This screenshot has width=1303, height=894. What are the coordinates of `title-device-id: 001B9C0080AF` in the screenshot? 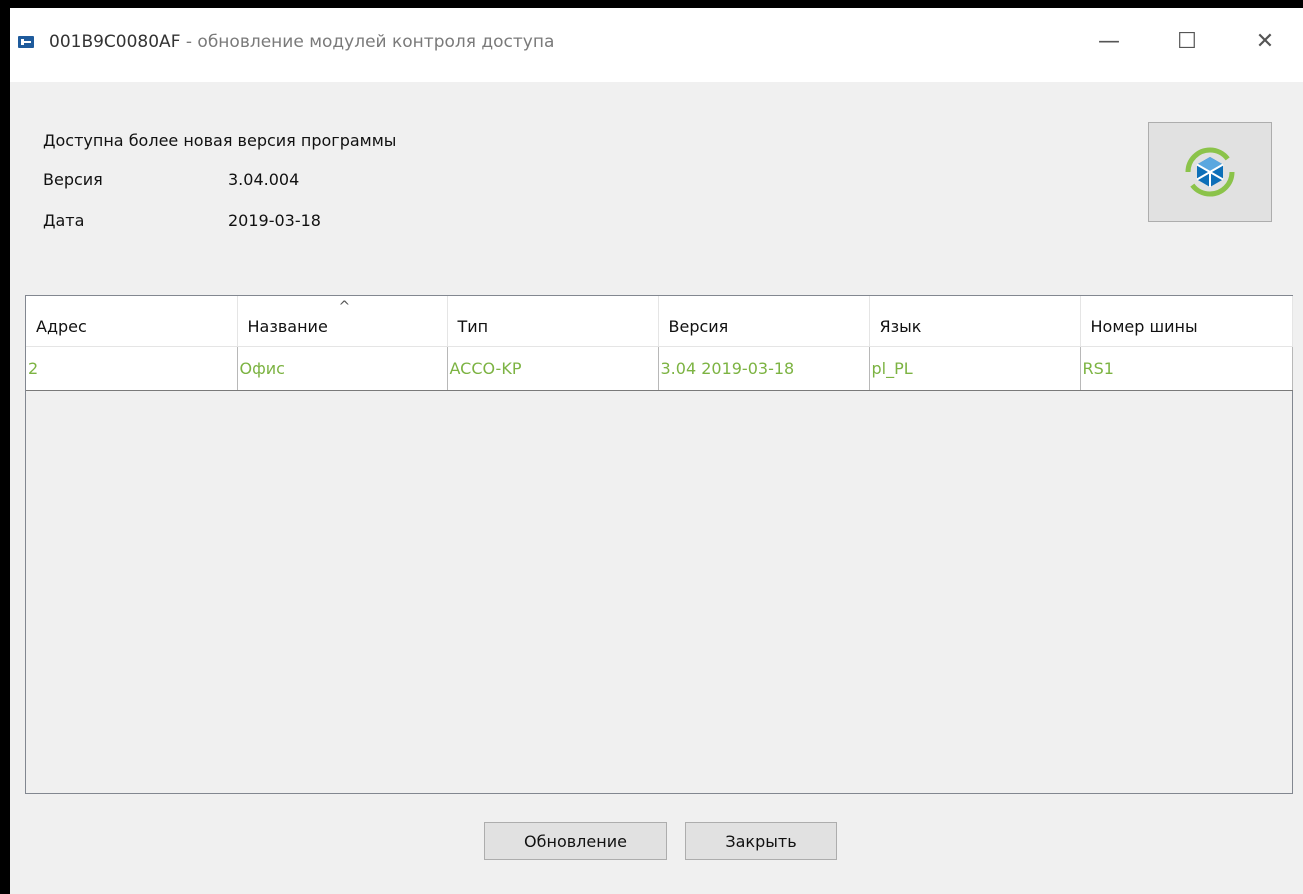 It's located at (115, 42).